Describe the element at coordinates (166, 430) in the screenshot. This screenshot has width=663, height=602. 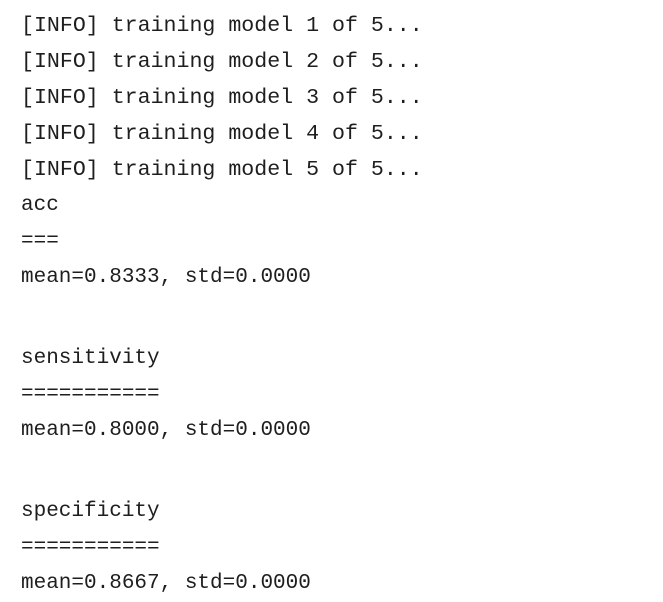
I see `metric-summary: mean=0.8000, std=0.0000` at that location.